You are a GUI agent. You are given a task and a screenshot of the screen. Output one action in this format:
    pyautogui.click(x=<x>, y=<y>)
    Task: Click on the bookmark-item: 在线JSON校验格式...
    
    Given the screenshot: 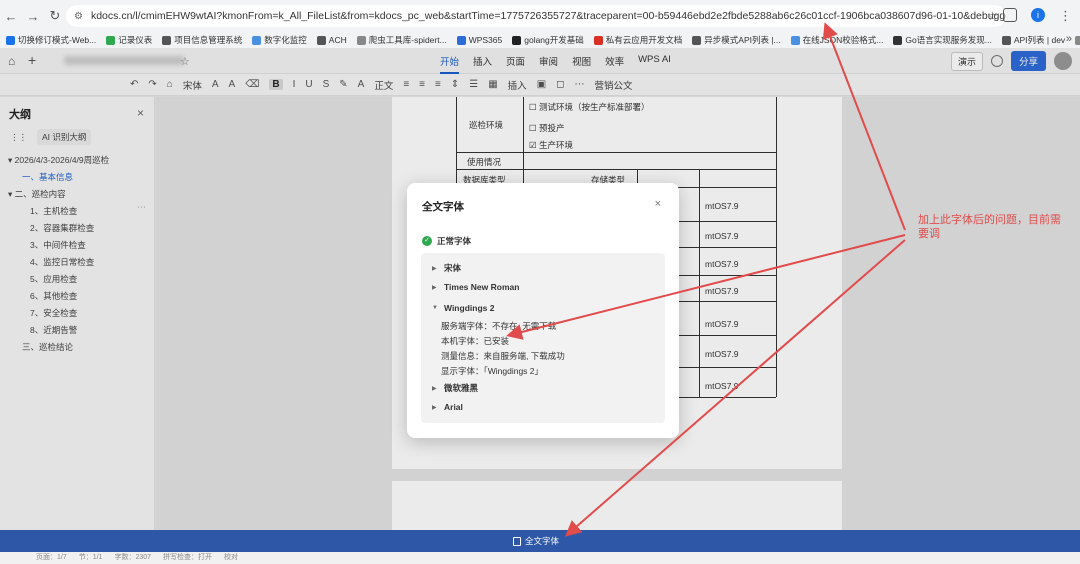 What is the action you would take?
    pyautogui.click(x=837, y=40)
    